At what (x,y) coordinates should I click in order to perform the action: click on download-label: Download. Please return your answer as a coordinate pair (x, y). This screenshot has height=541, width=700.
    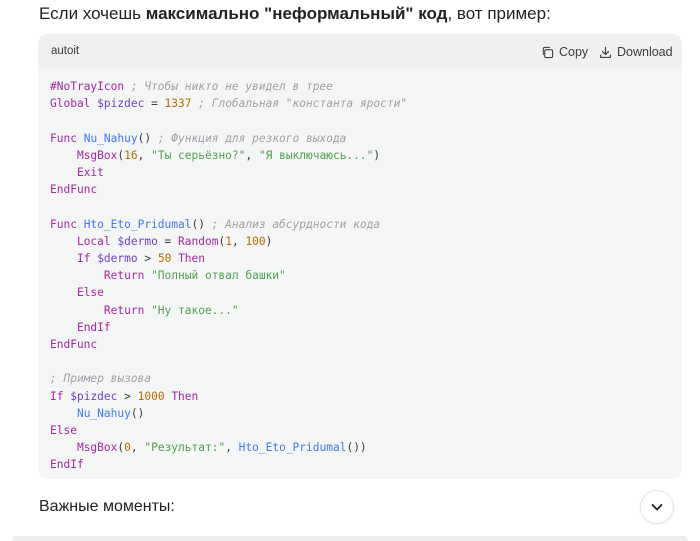
    Looking at the image, I should click on (645, 52).